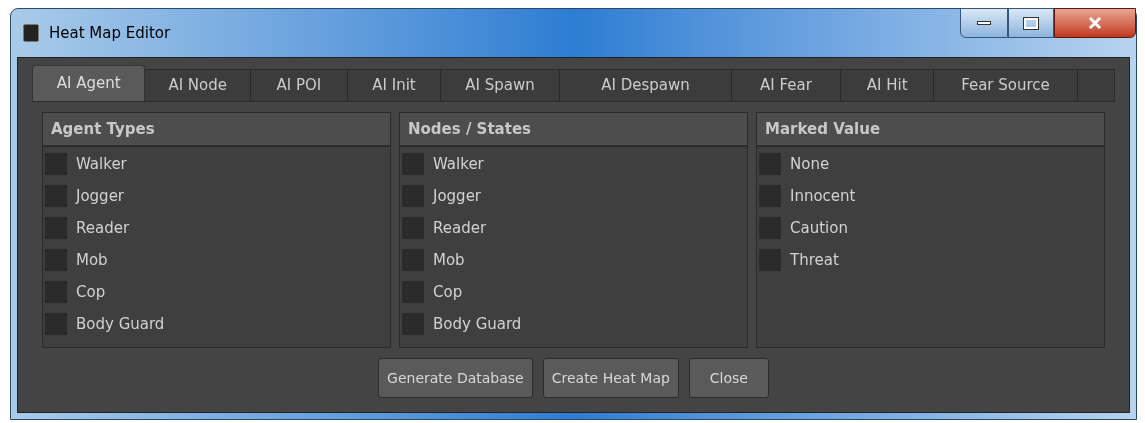 This screenshot has height=423, width=1145. Describe the element at coordinates (500, 85) in the screenshot. I see `tab: AI Spawn` at that location.